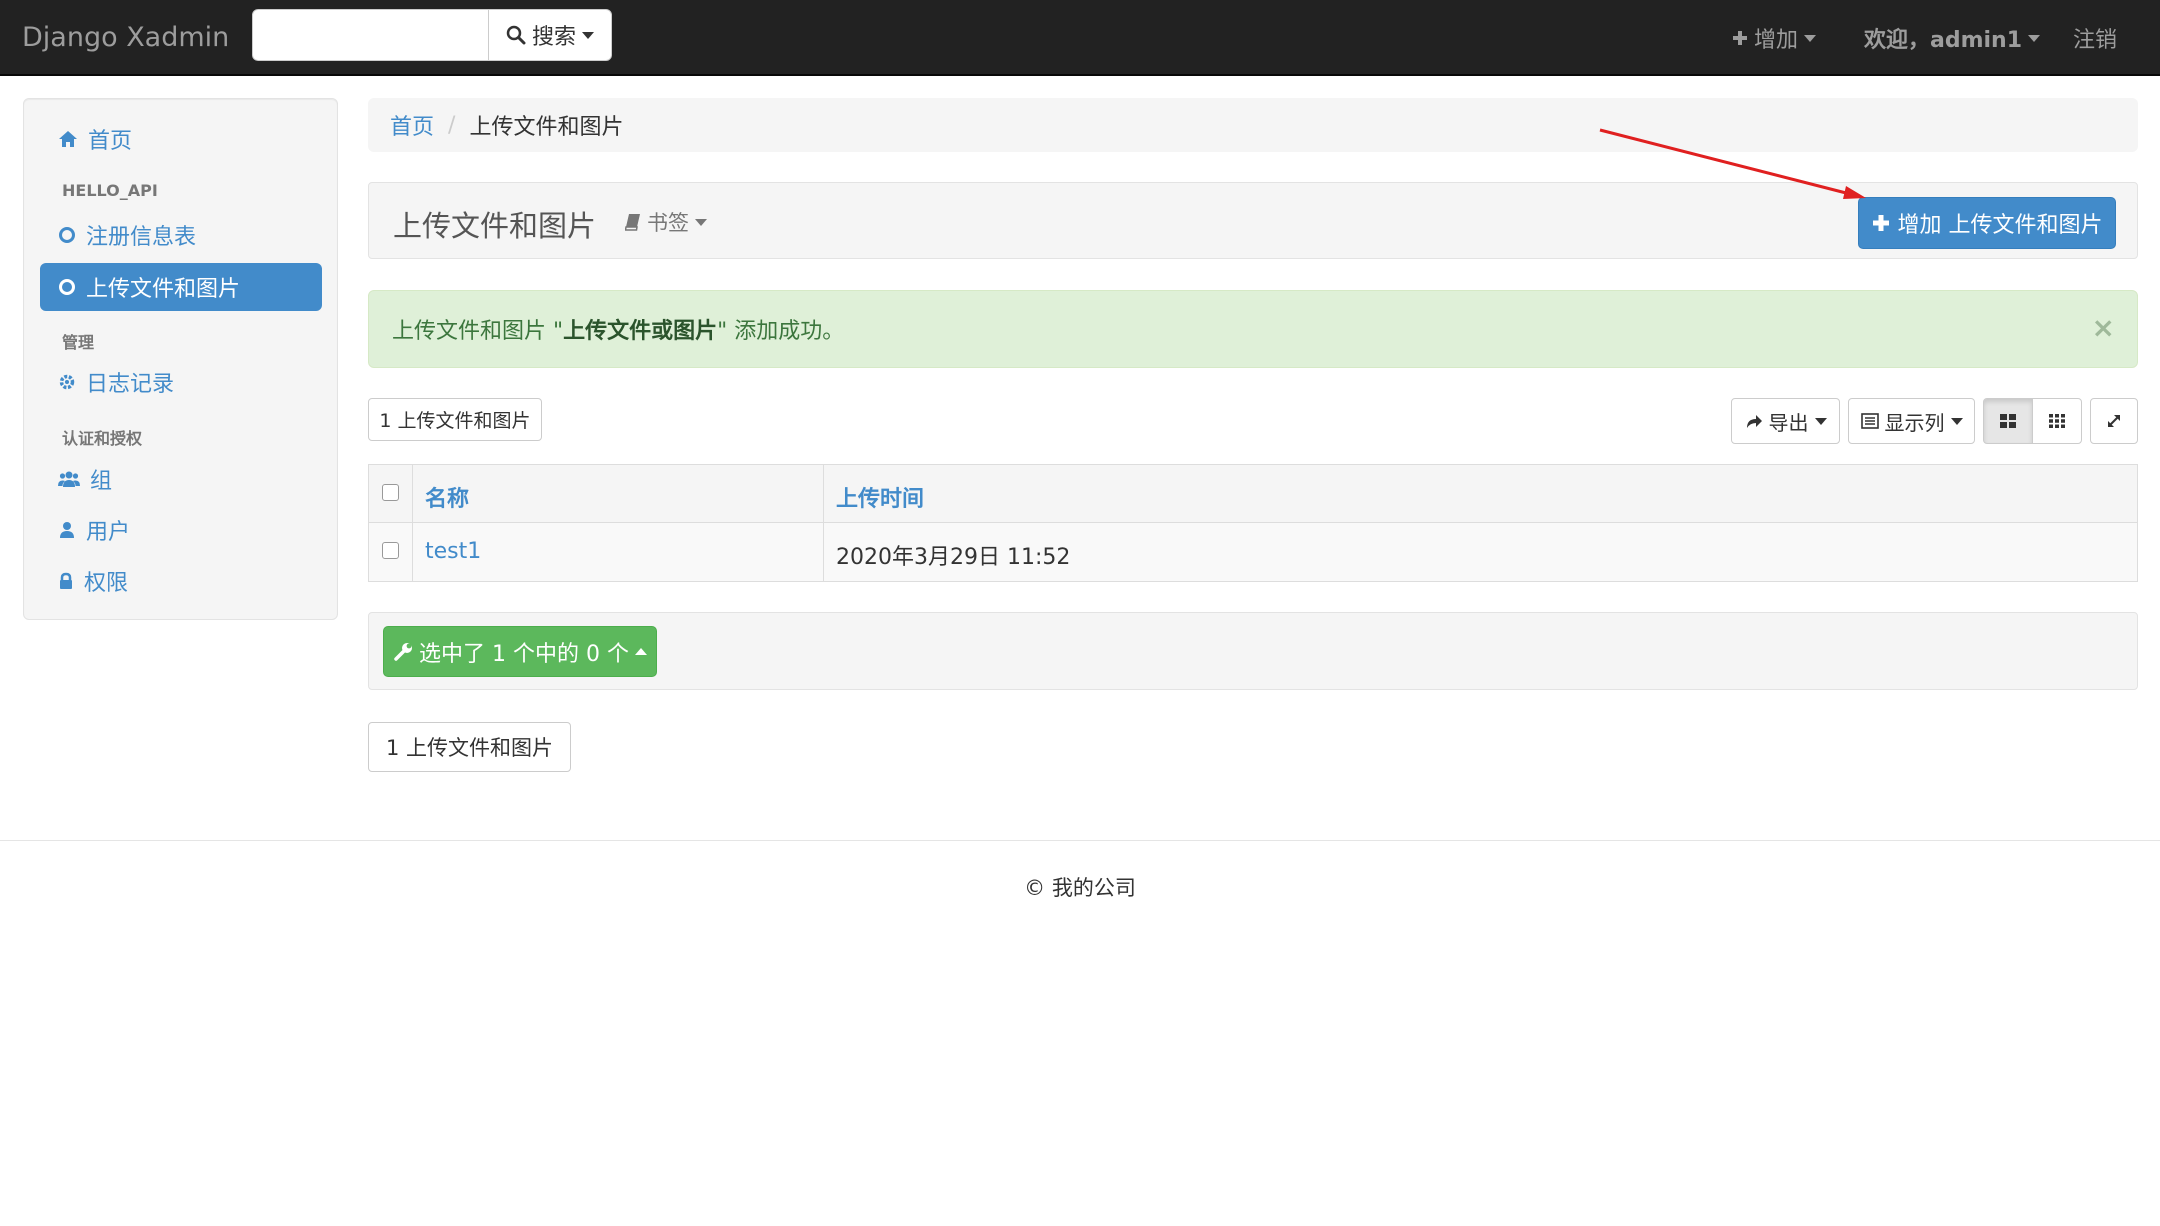 The width and height of the screenshot is (2160, 1226). I want to click on nav-user-menu: 欢迎，admin1, so click(1952, 38).